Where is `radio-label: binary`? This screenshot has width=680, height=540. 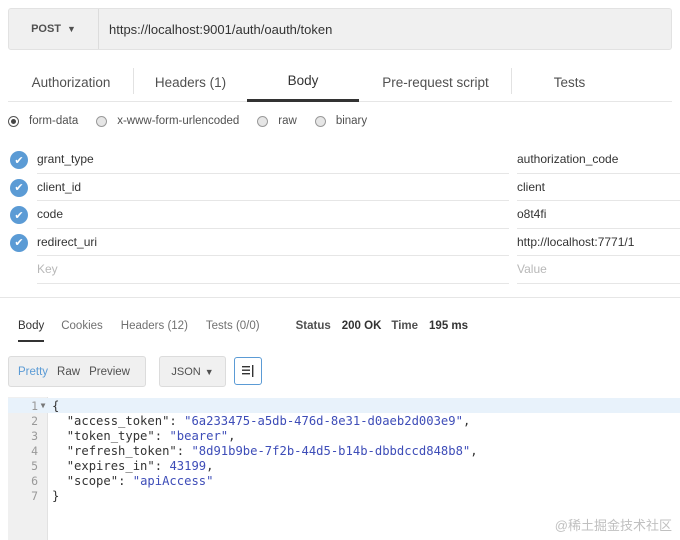
radio-label: binary is located at coordinates (351, 121).